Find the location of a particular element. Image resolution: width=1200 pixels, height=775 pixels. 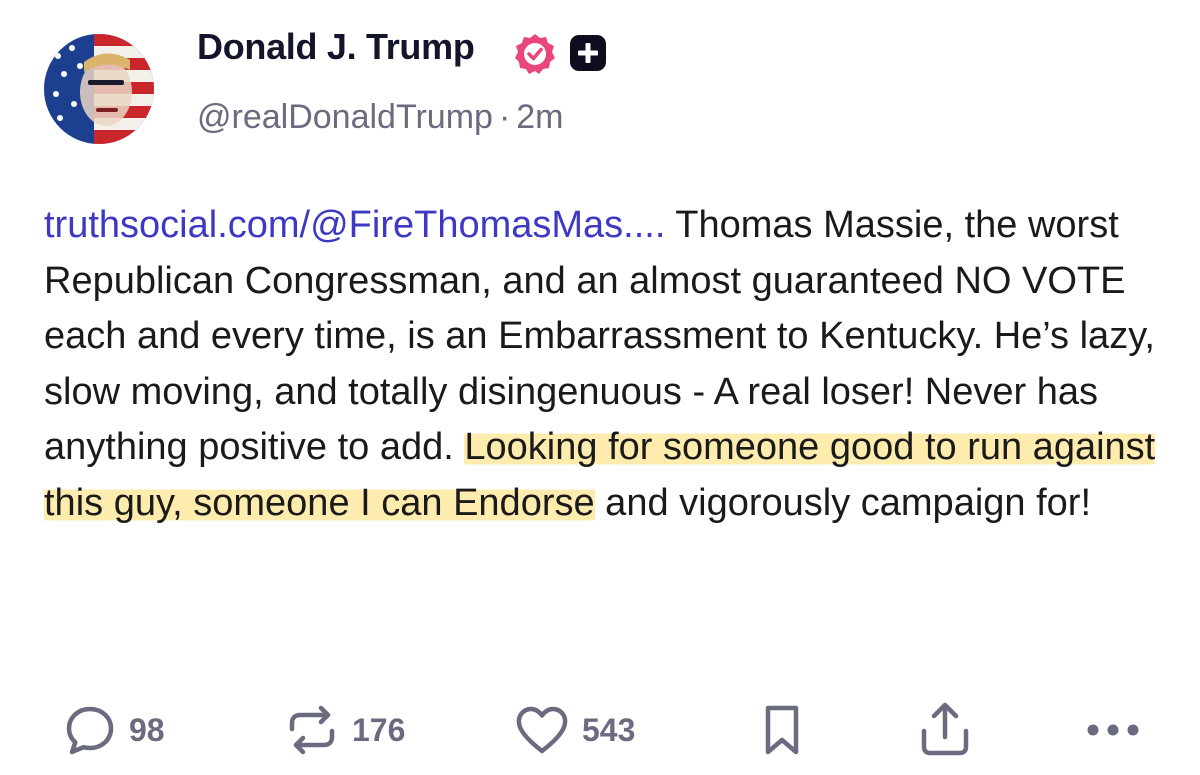

more-button is located at coordinates (1113, 730).